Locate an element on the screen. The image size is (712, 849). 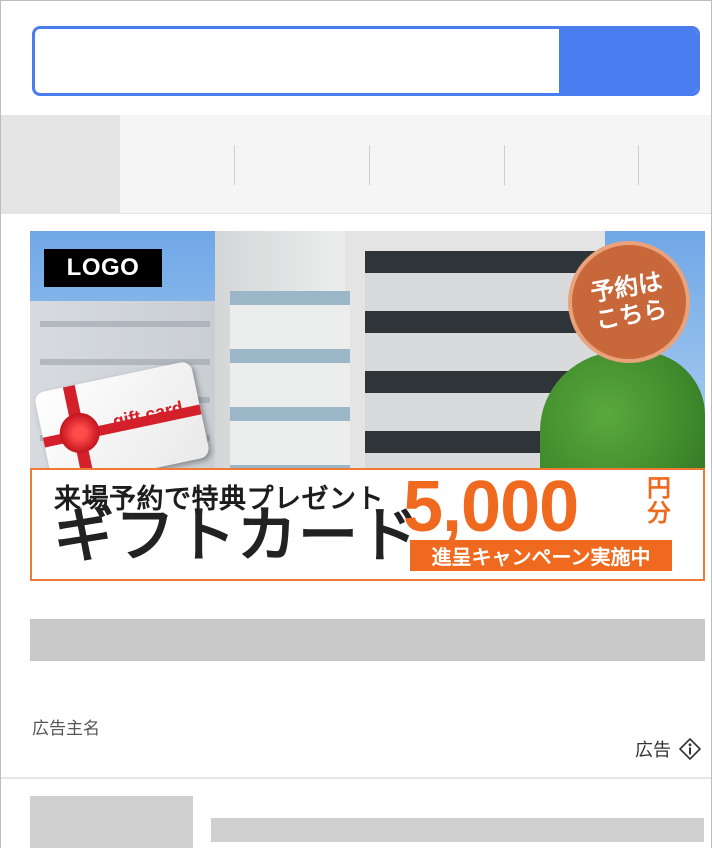
bow-icon is located at coordinates (80, 433).